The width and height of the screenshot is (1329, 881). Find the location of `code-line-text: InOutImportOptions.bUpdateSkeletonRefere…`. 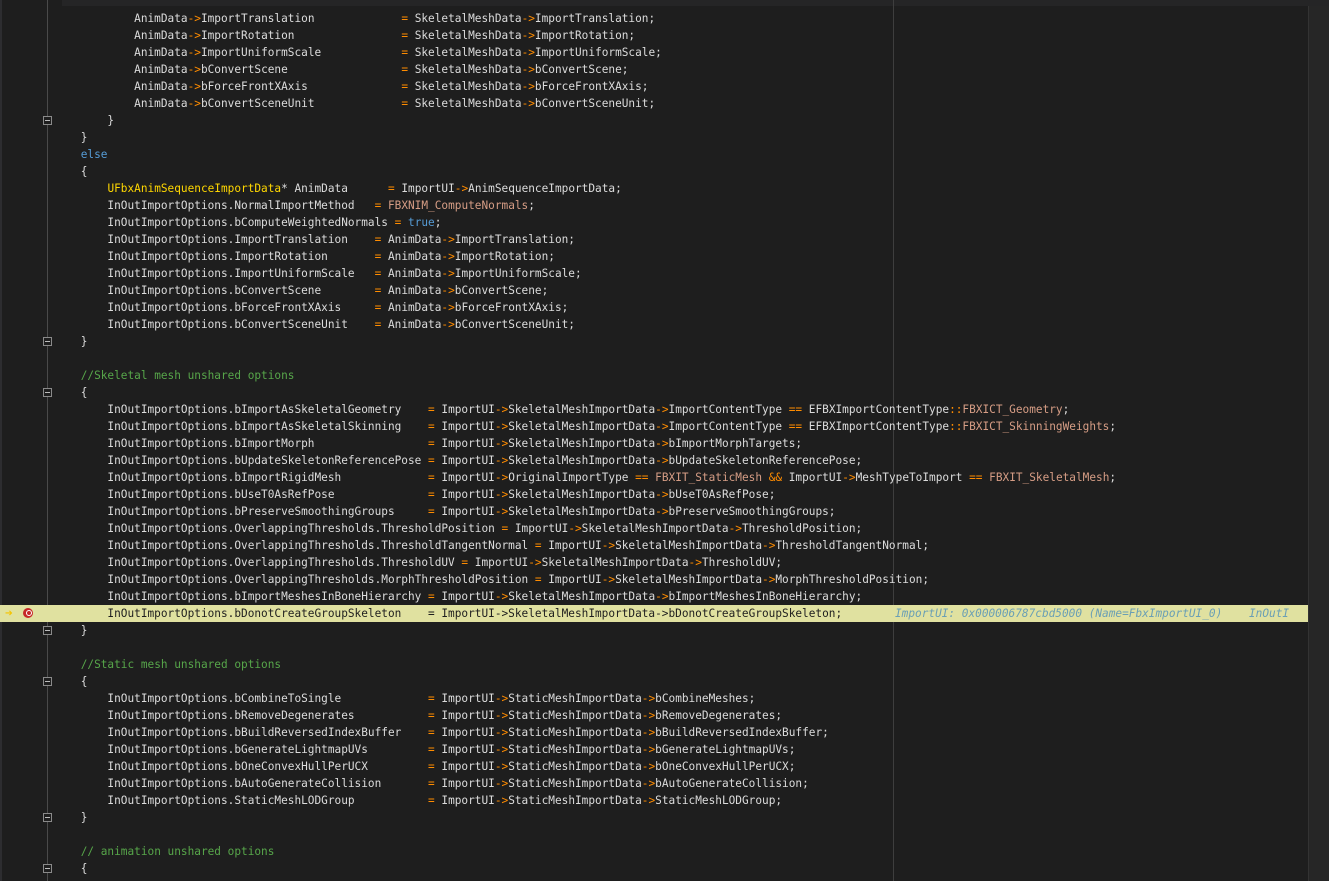

code-line-text: InOutImportOptions.bUpdateSkeletonRefere… is located at coordinates (458, 460).